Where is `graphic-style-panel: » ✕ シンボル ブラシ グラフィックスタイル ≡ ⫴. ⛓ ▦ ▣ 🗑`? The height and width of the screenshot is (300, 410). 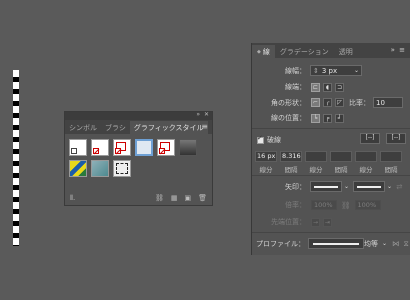
graphic-style-panel: » ✕ シンボル ブラシ グラフィックスタイル ≡ ⫴. ⛓ ▦ ▣ 🗑 is located at coordinates (138, 158).